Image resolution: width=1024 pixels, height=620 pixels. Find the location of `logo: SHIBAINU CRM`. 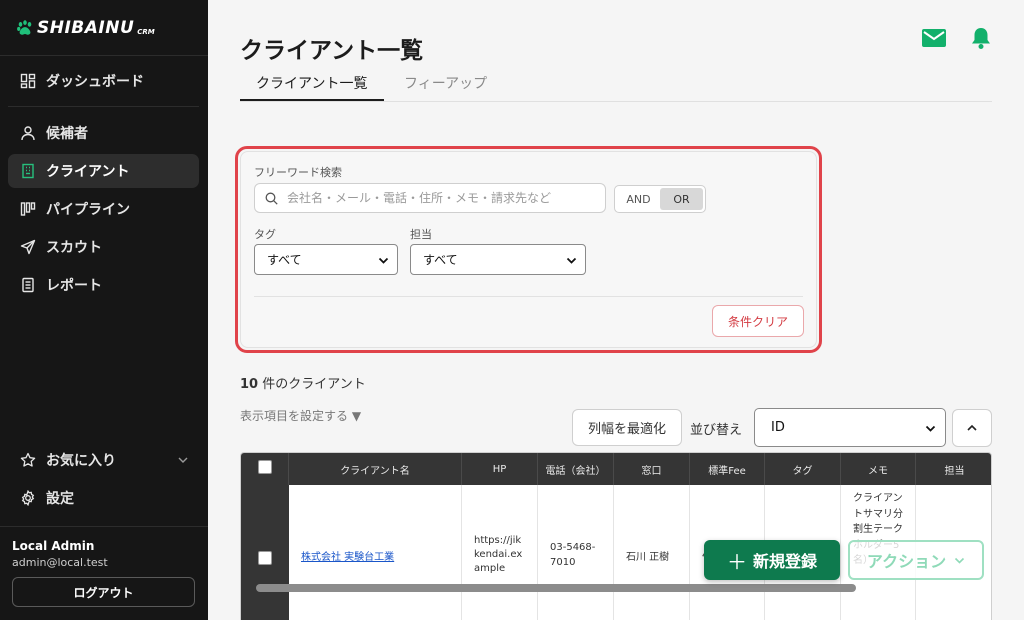

logo: SHIBAINU CRM is located at coordinates (104, 28).